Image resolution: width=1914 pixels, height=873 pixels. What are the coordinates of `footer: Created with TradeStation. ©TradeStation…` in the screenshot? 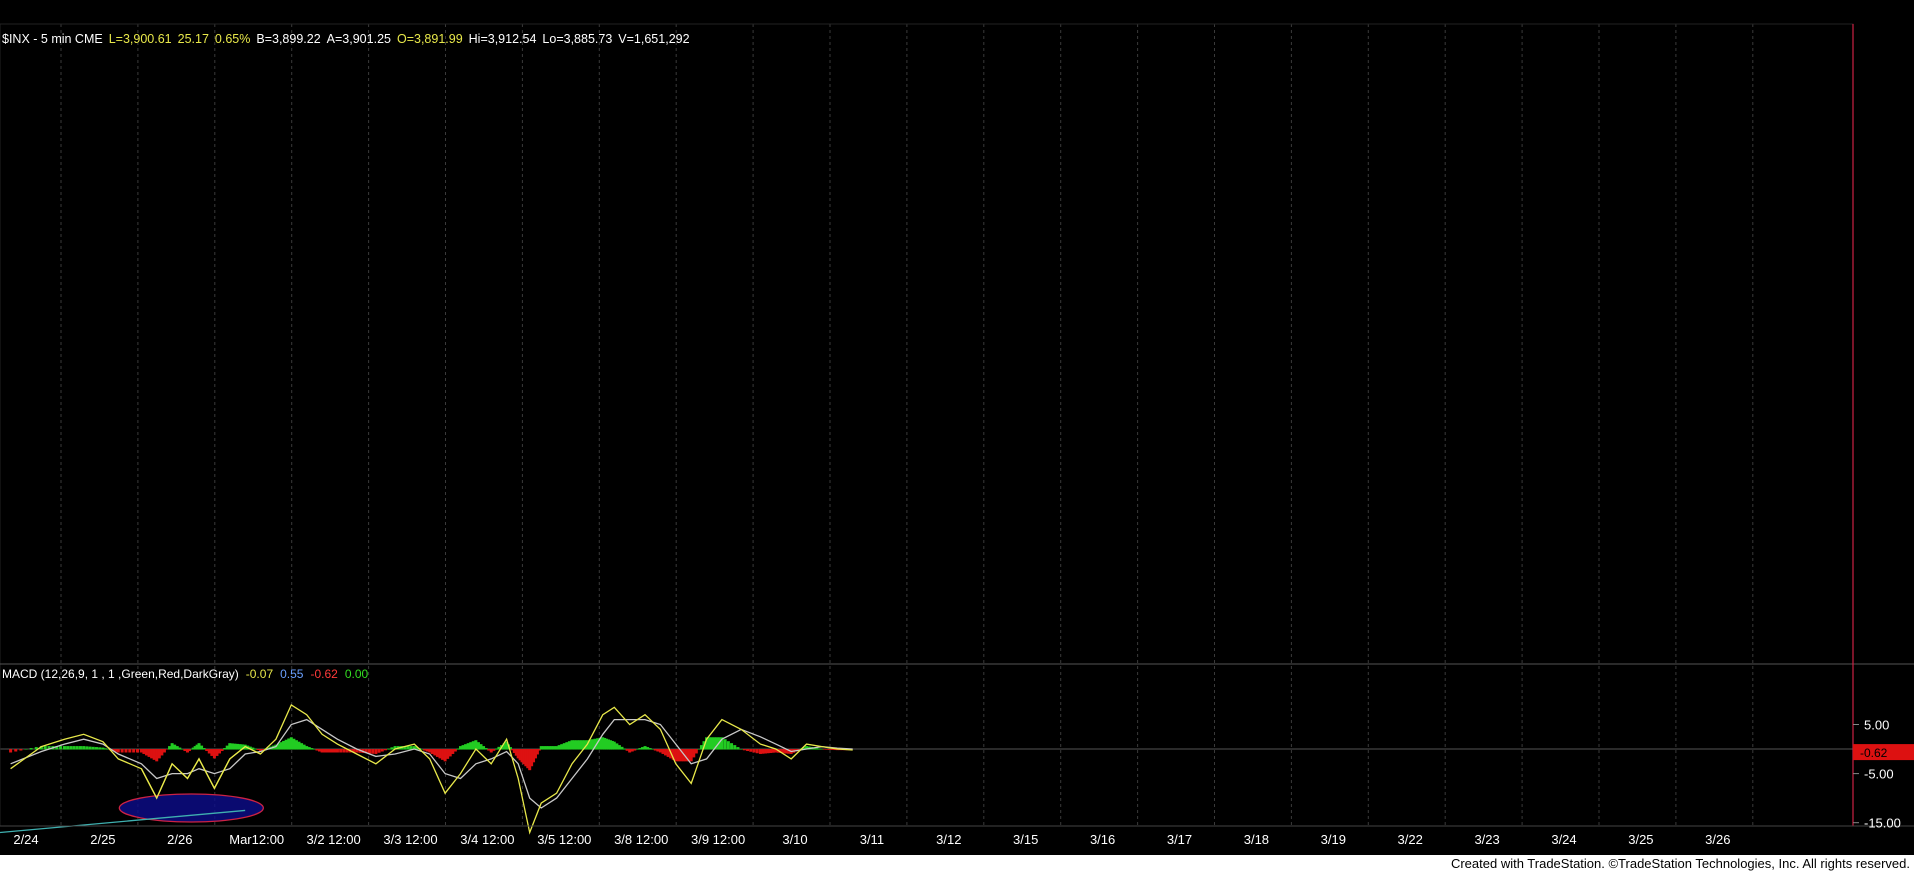 It's located at (957, 864).